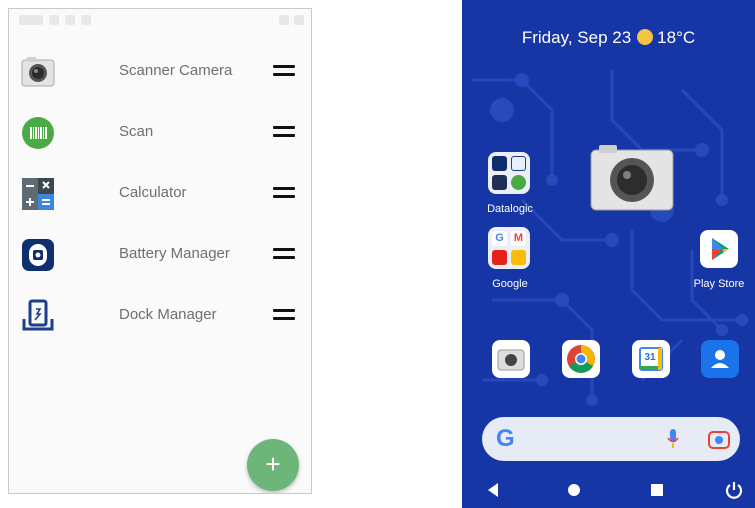 The height and width of the screenshot is (508, 755). What do you see at coordinates (518, 238) in the screenshot?
I see `gmail-icon: M` at bounding box center [518, 238].